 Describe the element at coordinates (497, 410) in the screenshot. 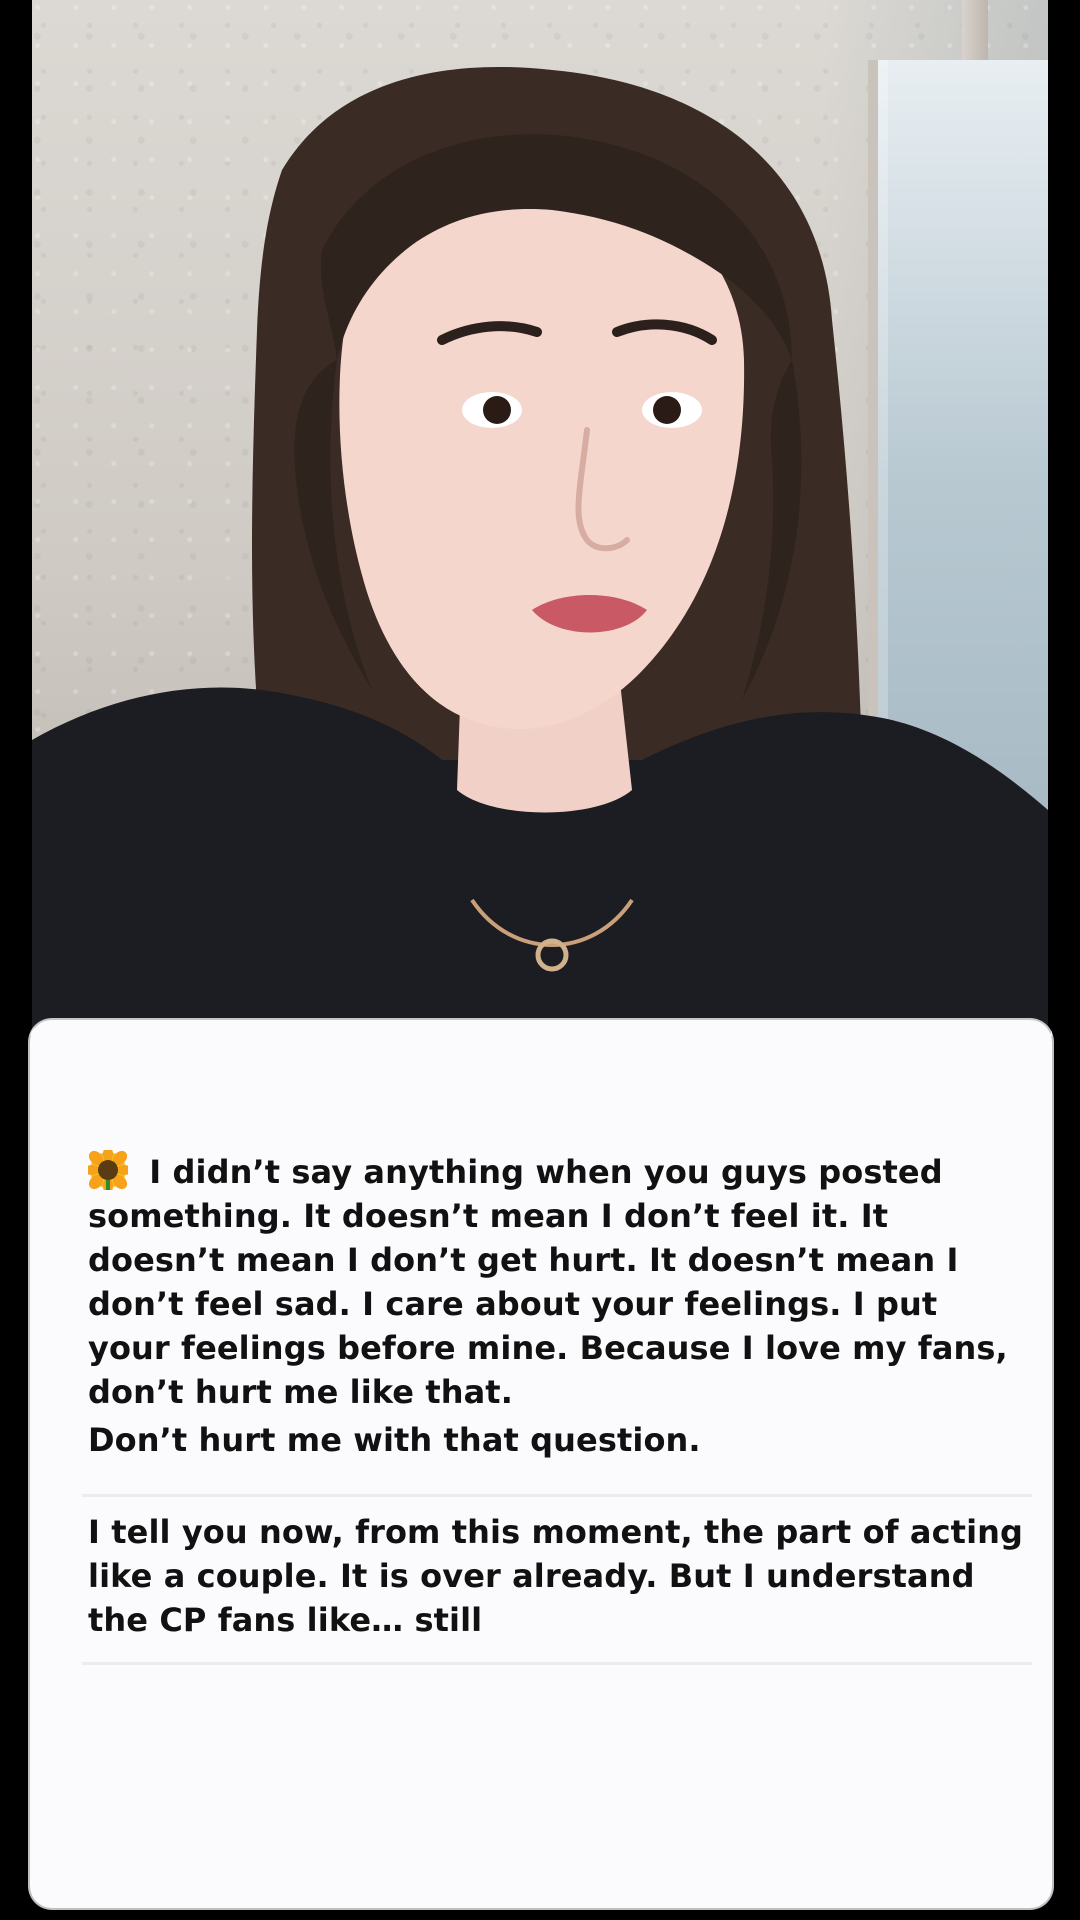

I see `eye-left-iris` at that location.